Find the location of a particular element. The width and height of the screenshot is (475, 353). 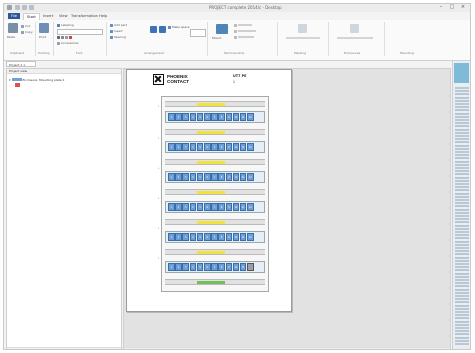

tree-child-icon is located at coordinates (17, 85).